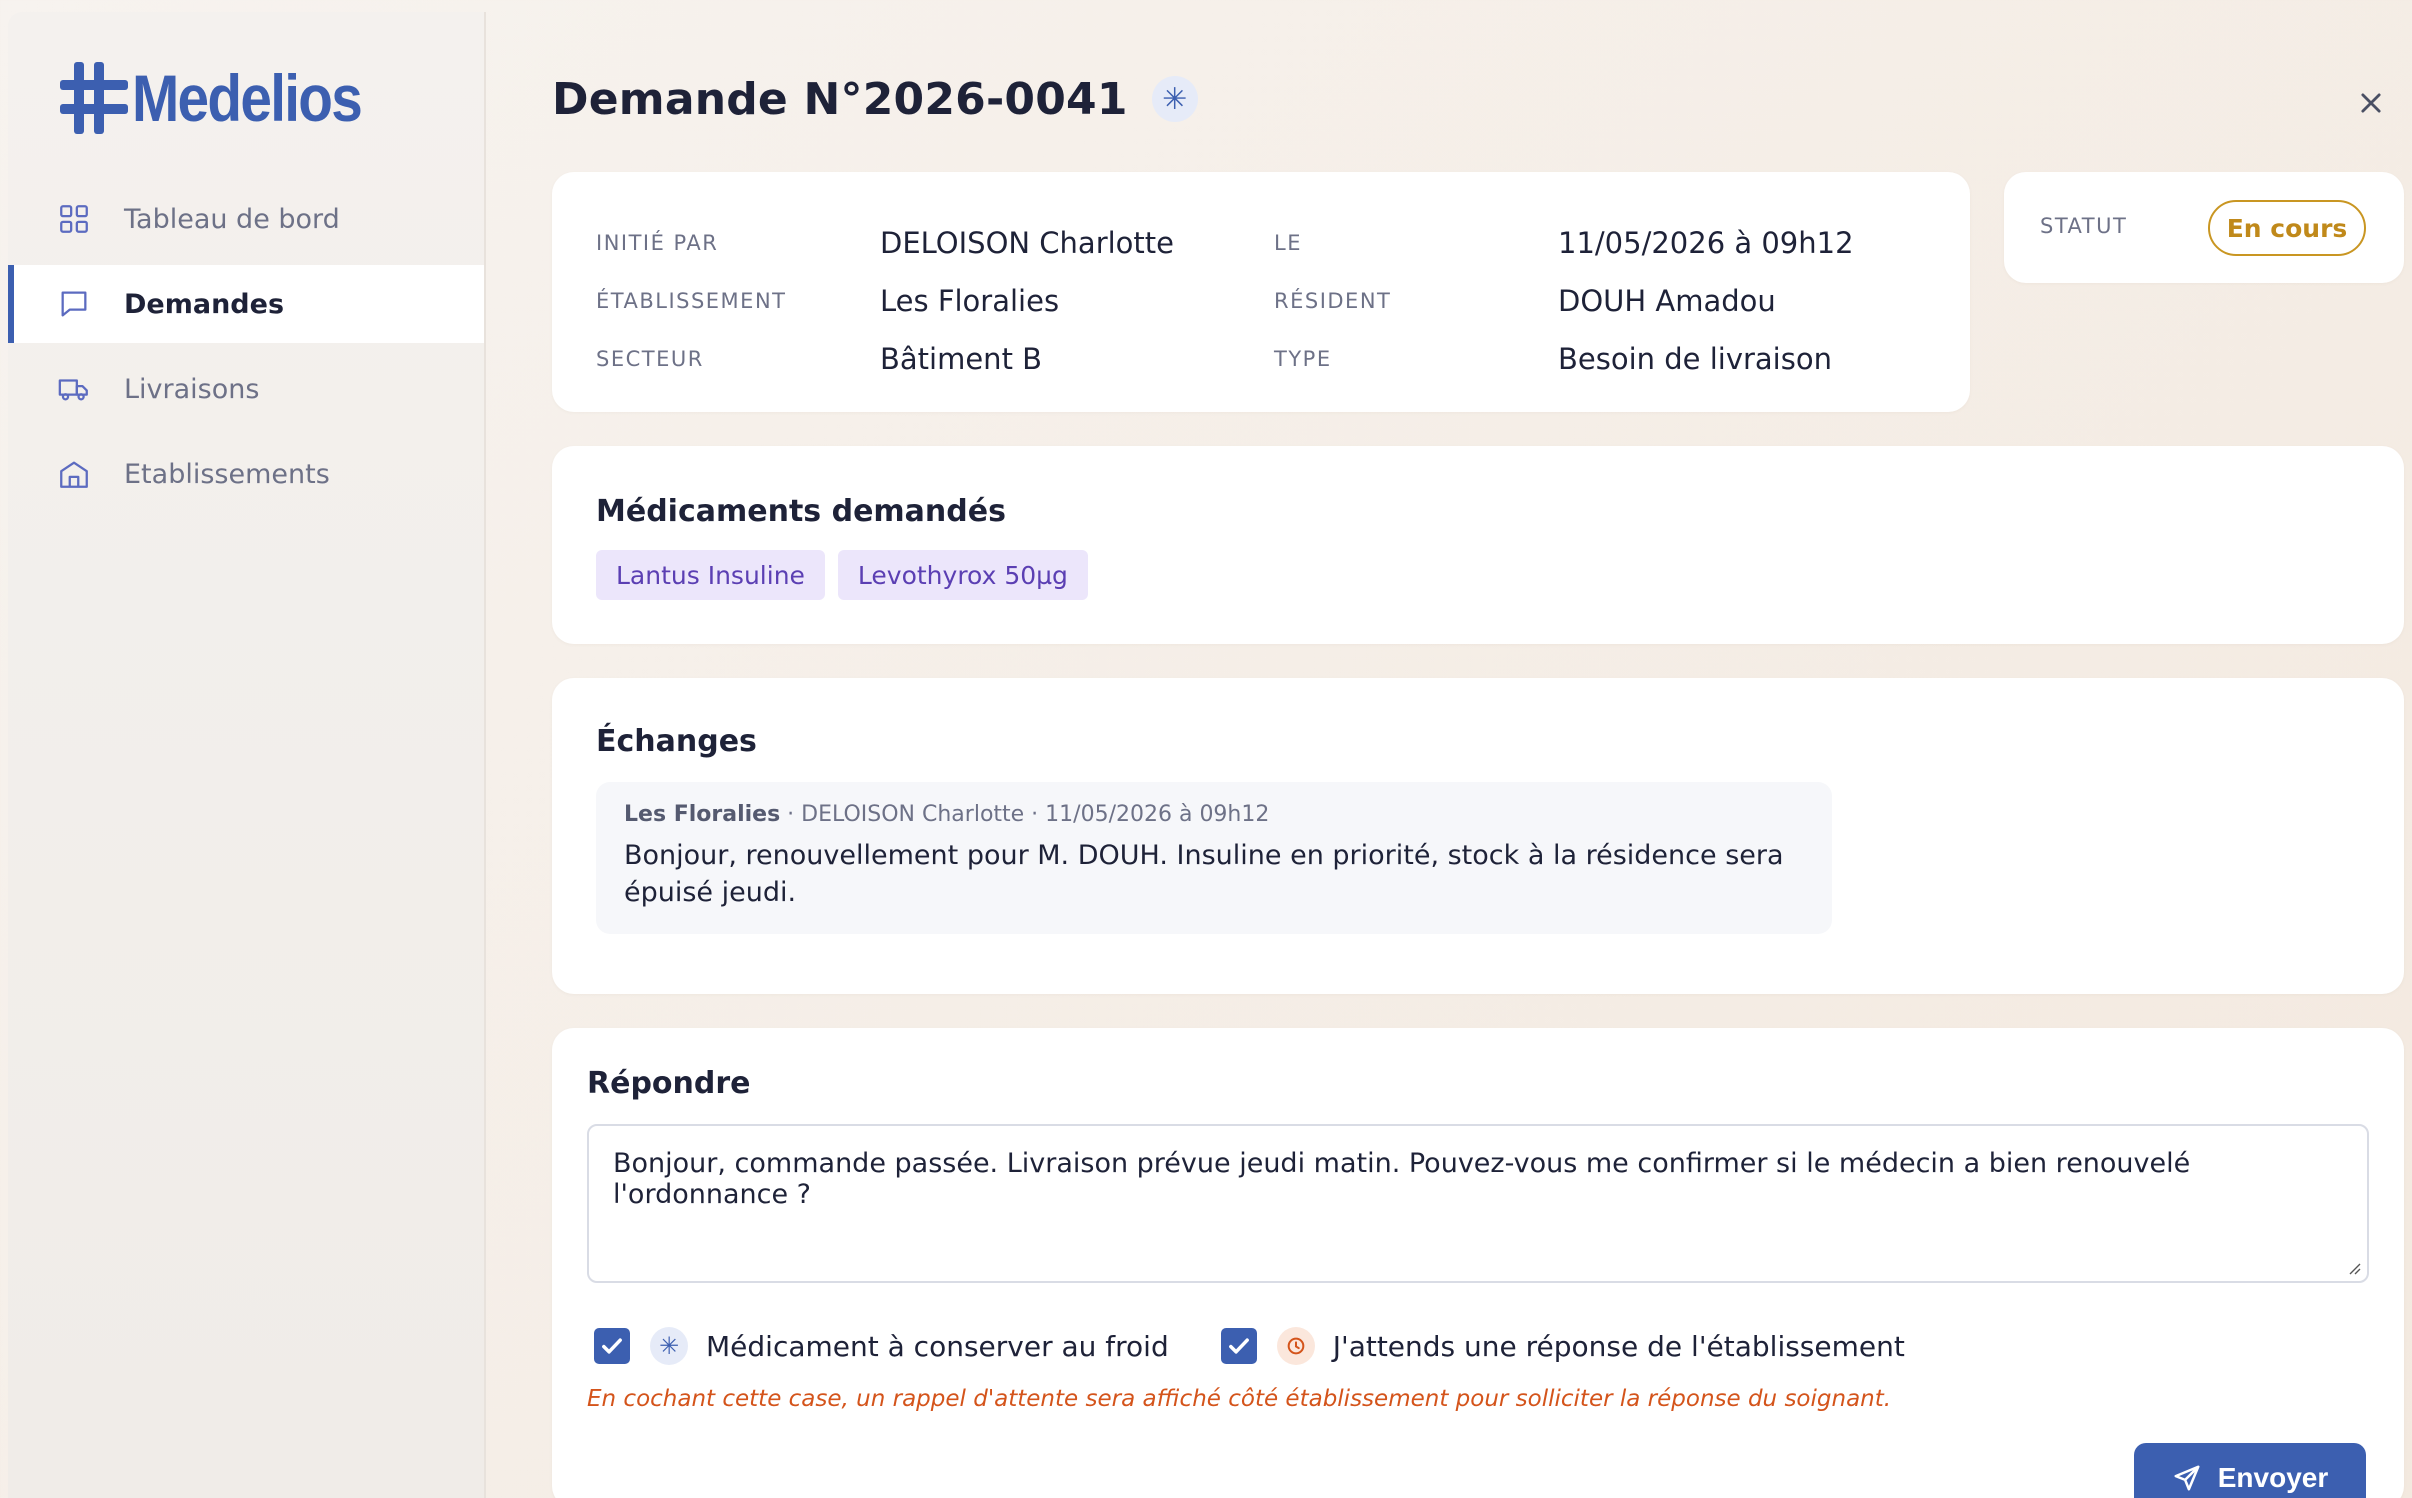 The height and width of the screenshot is (1498, 2412). Describe the element at coordinates (2204, 227) in the screenshot. I see `status-card: Statut En cours` at that location.